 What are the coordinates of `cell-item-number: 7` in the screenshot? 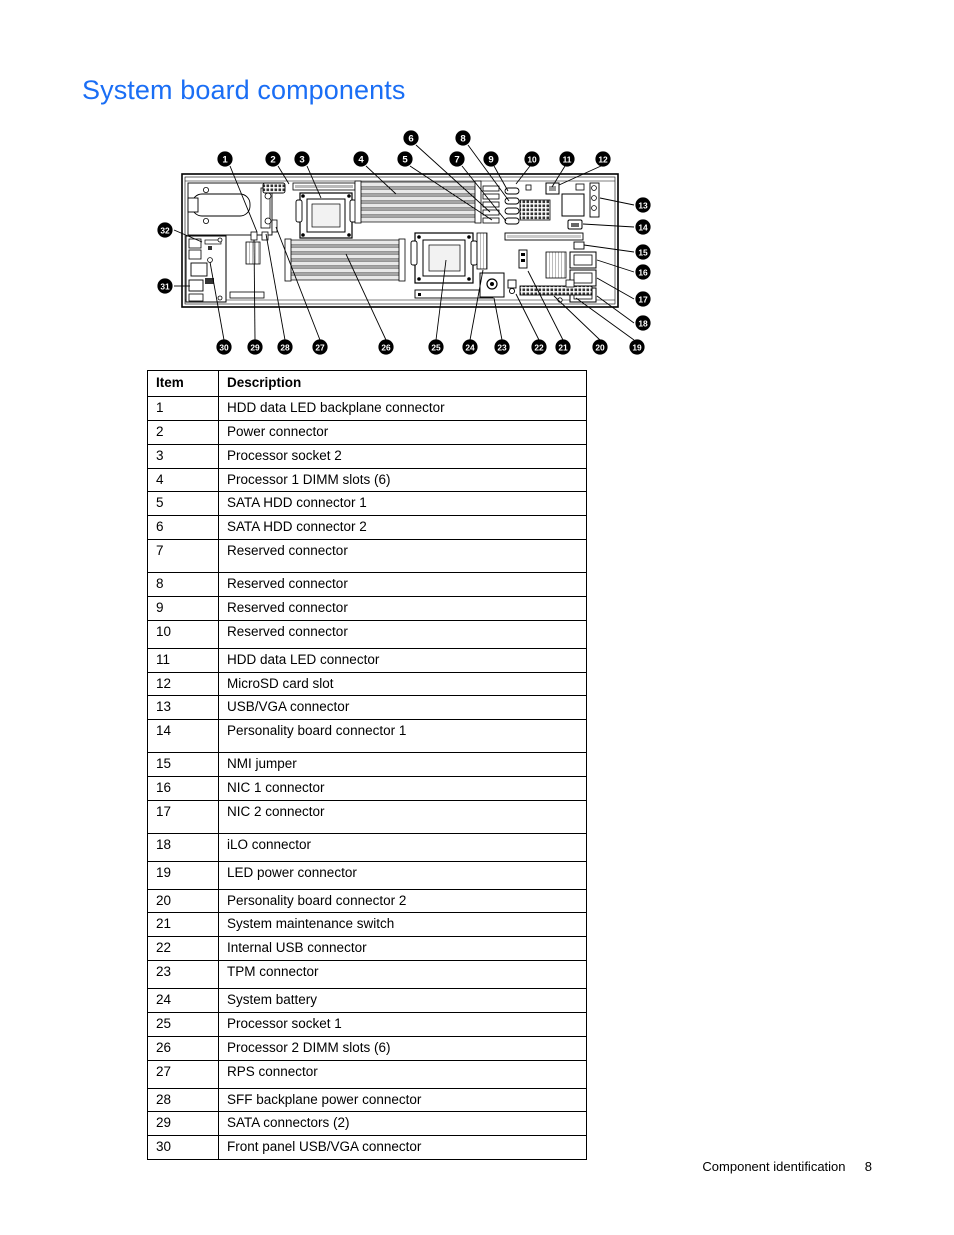 It's located at (183, 556).